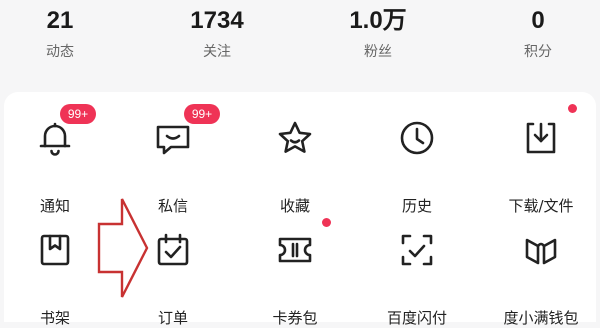 The height and width of the screenshot is (328, 600). Describe the element at coordinates (378, 52) in the screenshot. I see `stat-followers-label: 粉丝` at that location.